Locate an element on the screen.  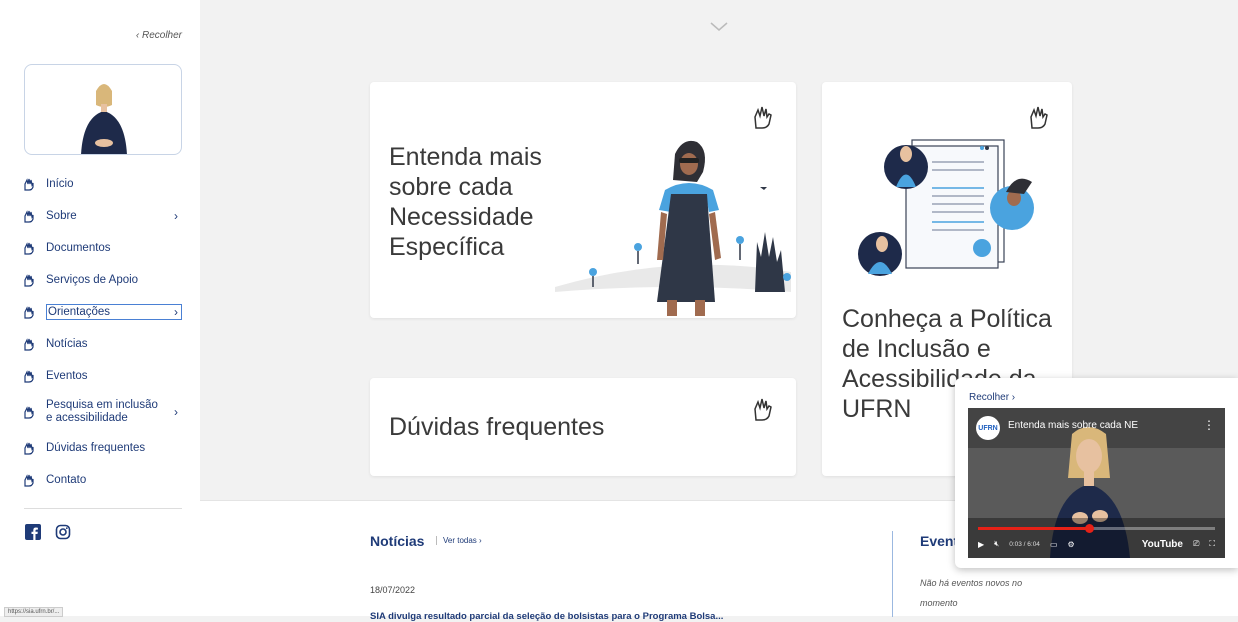
more-options-icon: ⋮ is located at coordinates (1209, 425).